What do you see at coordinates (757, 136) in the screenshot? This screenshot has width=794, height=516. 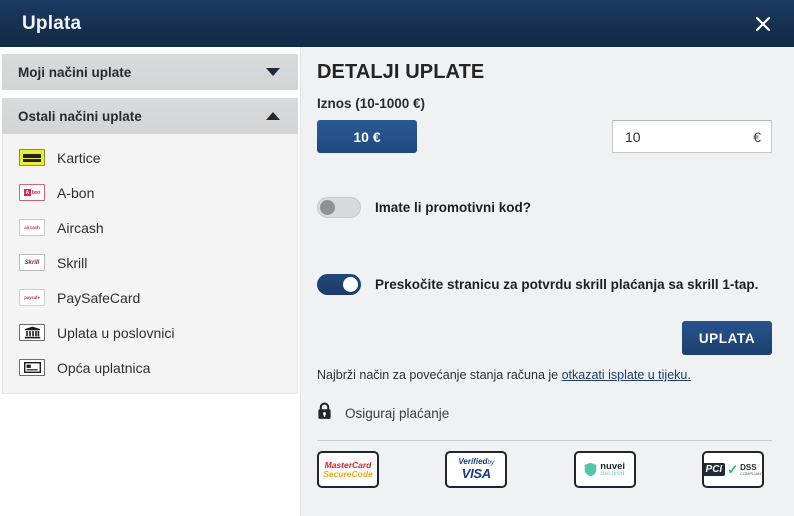 I see `currency-symbol: €` at bounding box center [757, 136].